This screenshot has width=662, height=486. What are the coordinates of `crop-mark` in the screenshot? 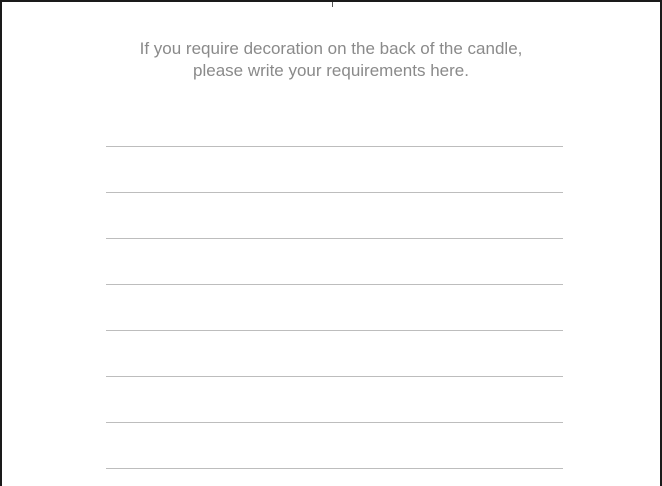 It's located at (332, 4).